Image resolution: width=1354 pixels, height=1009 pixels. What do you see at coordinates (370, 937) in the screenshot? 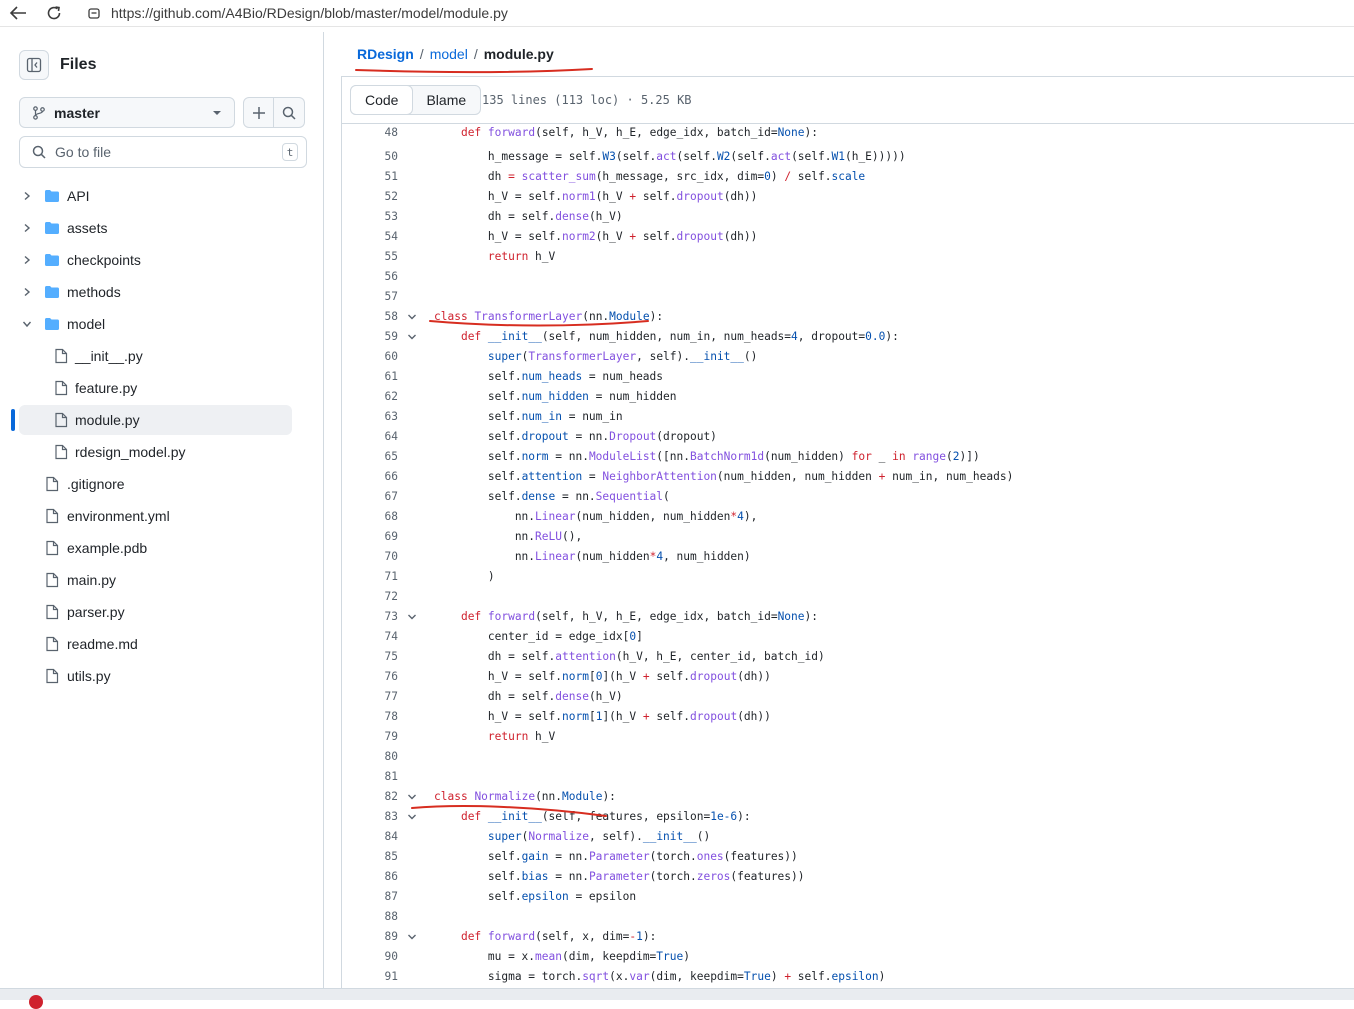
I see `line-number: 89` at bounding box center [370, 937].